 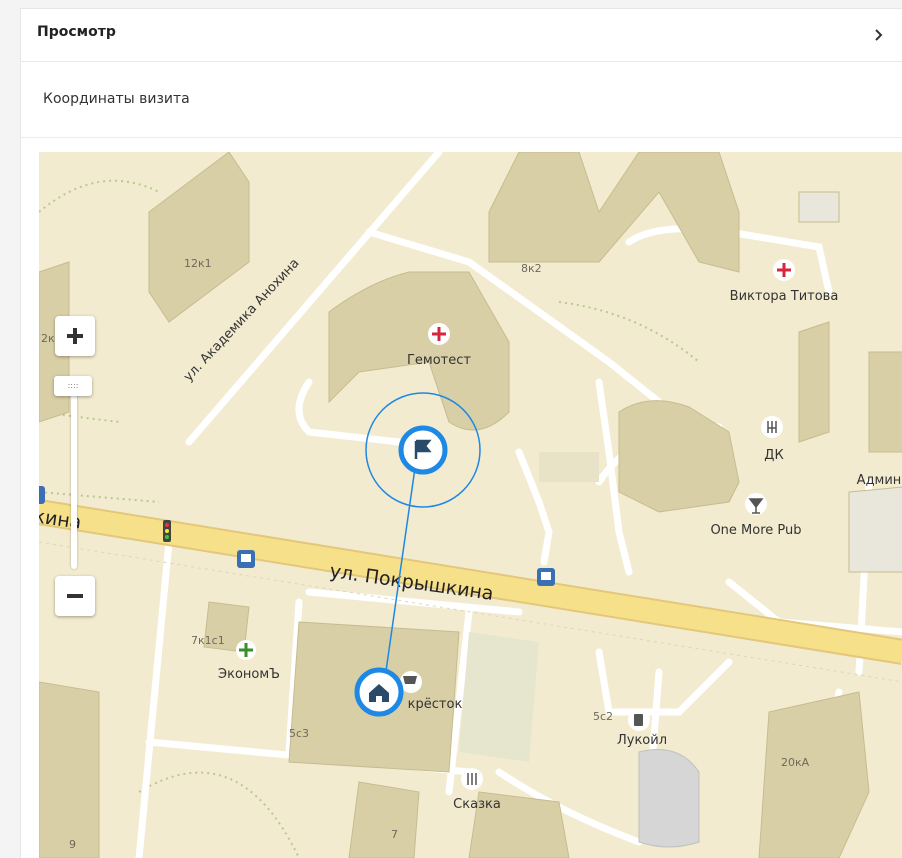 I want to click on bar-icon, so click(x=756, y=504).